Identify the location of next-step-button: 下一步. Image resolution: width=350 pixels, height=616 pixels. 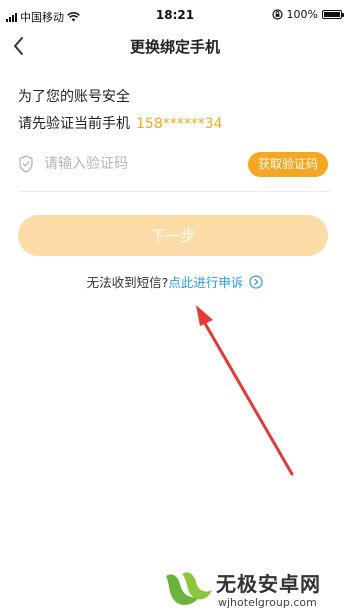
(173, 235).